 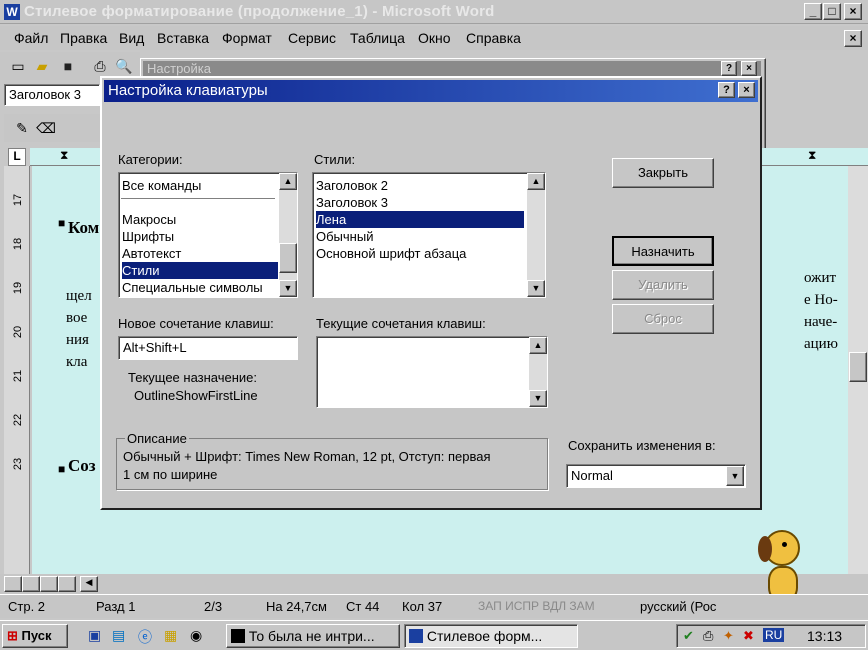 What do you see at coordinates (377, 38) in the screenshot?
I see `menu-table: Таблица` at bounding box center [377, 38].